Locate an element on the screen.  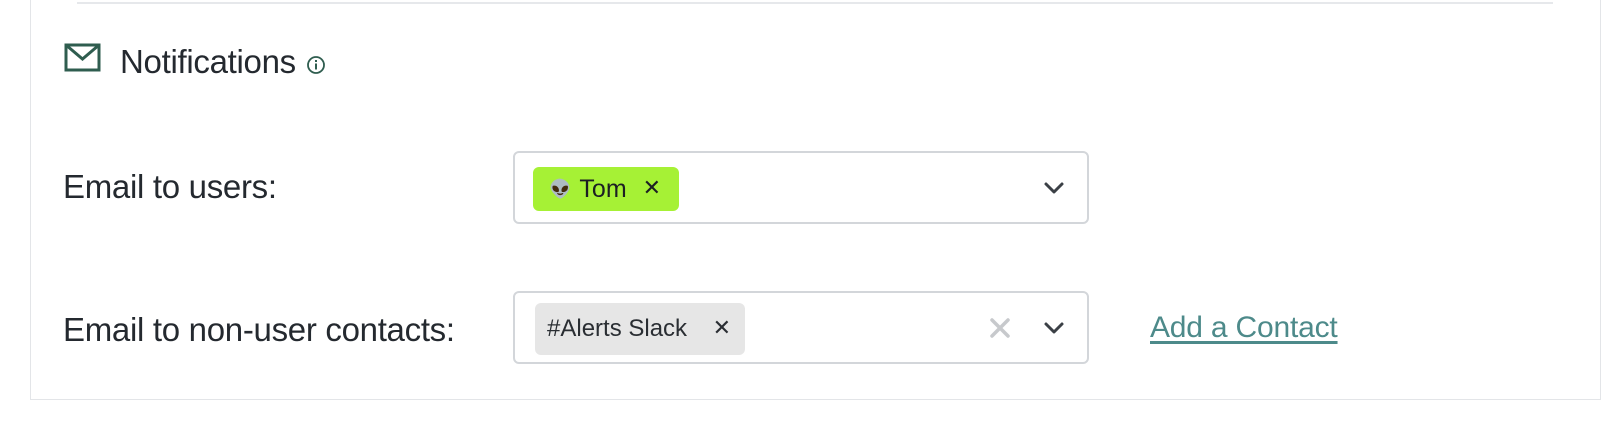
user-chip-tom: 👽 Tom ✕ is located at coordinates (606, 189).